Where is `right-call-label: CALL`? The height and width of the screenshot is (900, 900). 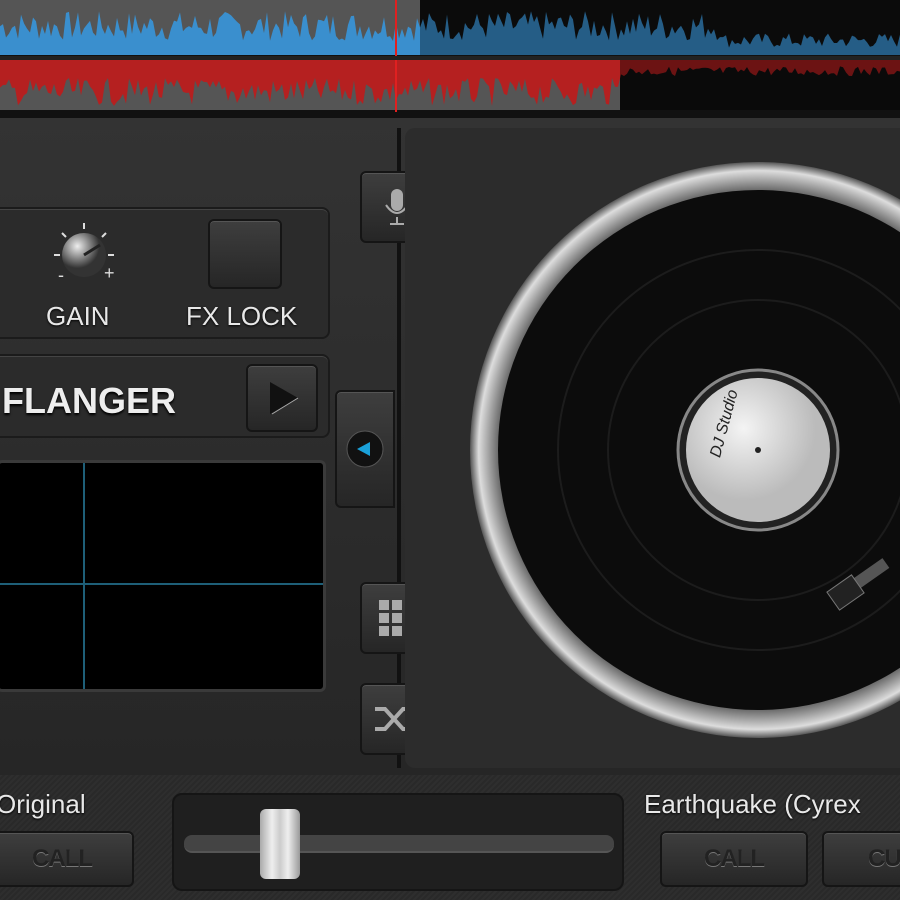
right-call-label: CALL is located at coordinates (734, 858).